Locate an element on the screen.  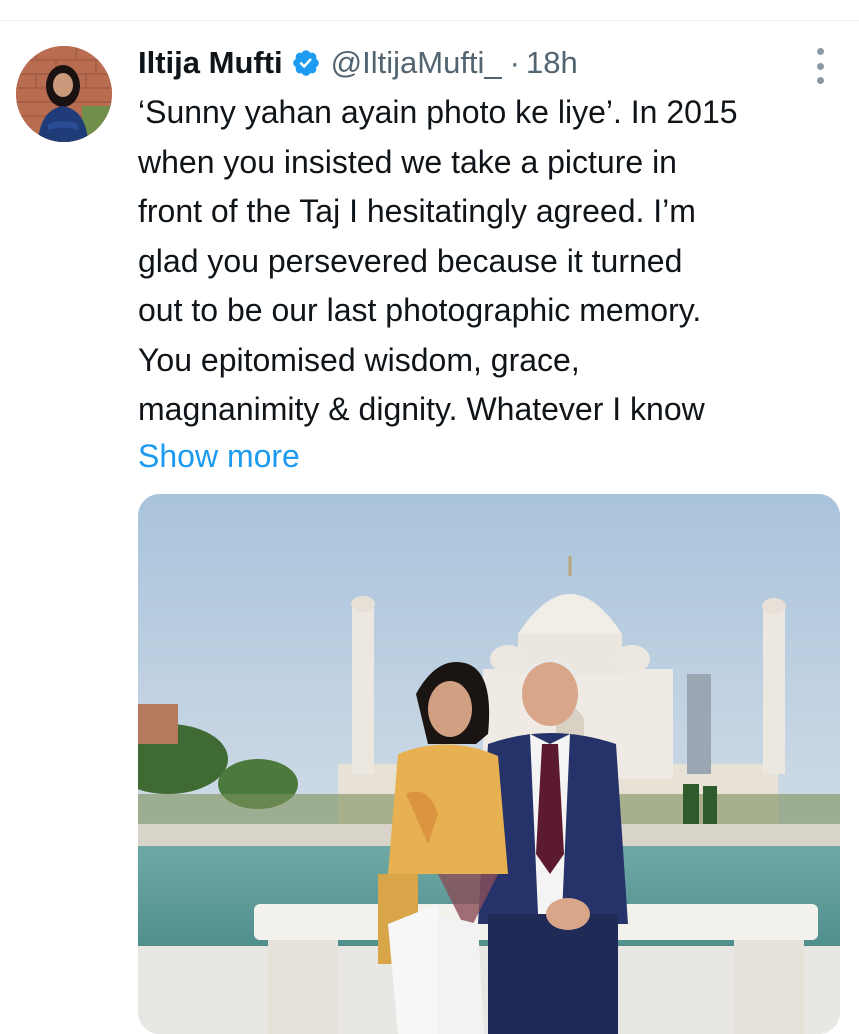
more-options-icon is located at coordinates (820, 66).